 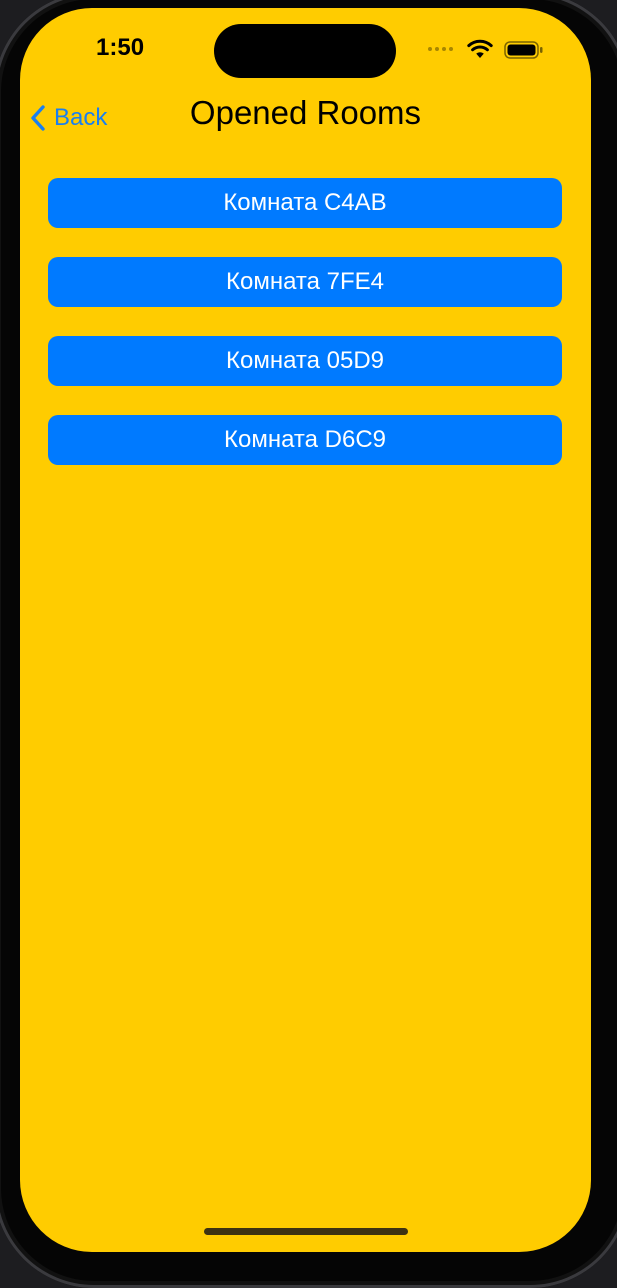 What do you see at coordinates (480, 48) in the screenshot?
I see `wifi-icon` at bounding box center [480, 48].